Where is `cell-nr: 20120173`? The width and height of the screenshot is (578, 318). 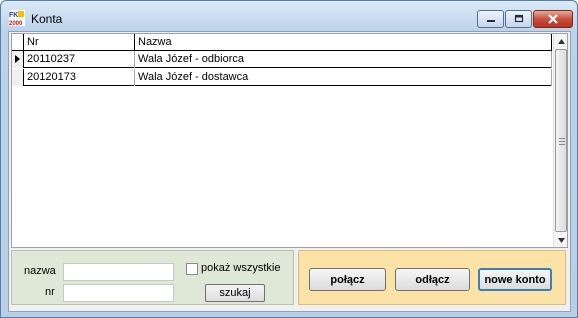 cell-nr: 20120173 is located at coordinates (79, 77).